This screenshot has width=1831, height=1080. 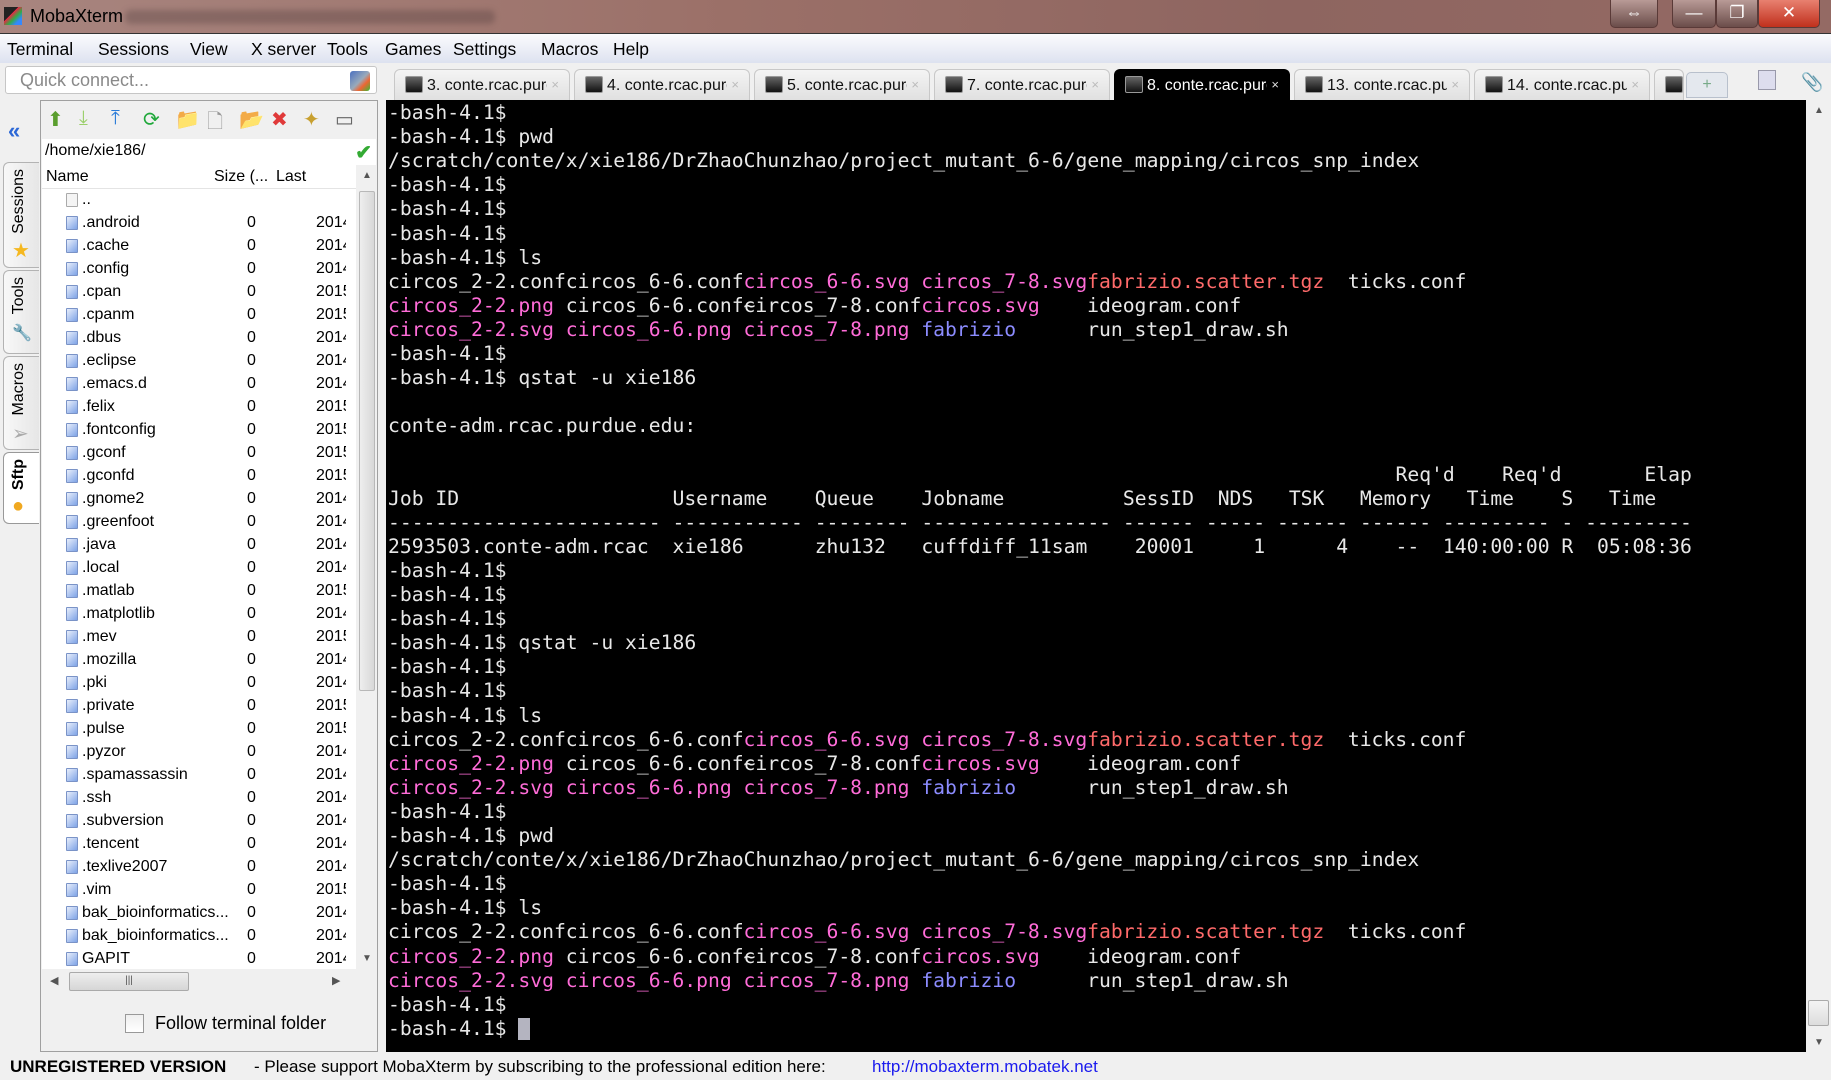 What do you see at coordinates (199, 292) in the screenshot?
I see `file-row: .cpan 0 2015` at bounding box center [199, 292].